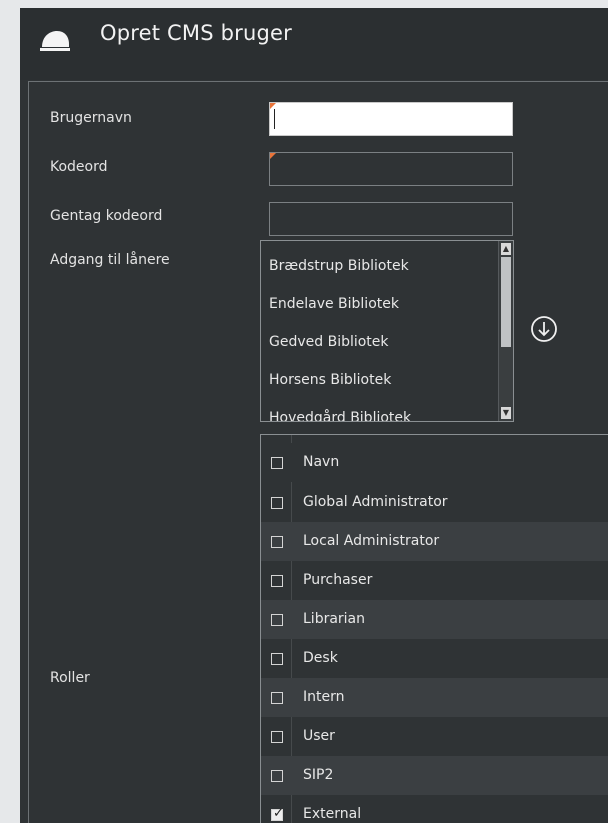 Image resolution: width=608 pixels, height=823 pixels. Describe the element at coordinates (391, 219) in the screenshot. I see `repeat-password-input` at that location.